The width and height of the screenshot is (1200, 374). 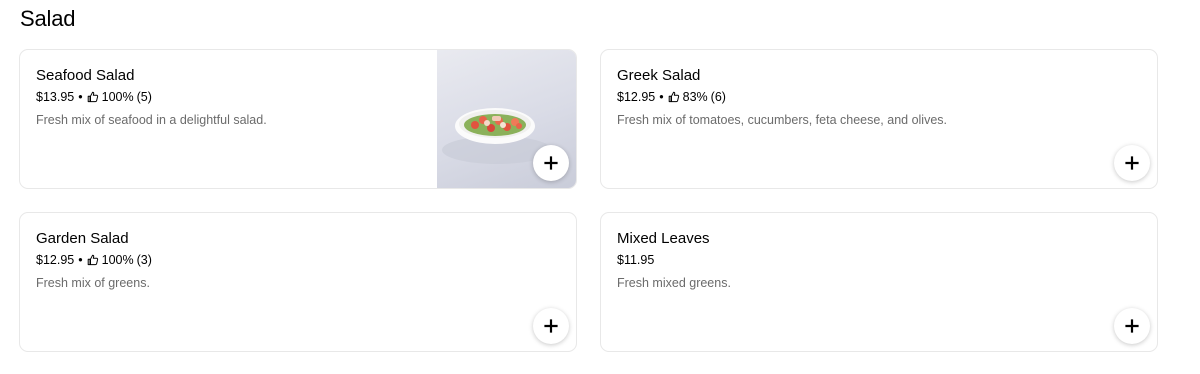 What do you see at coordinates (636, 260) in the screenshot?
I see `menu-item-price: $11.95` at bounding box center [636, 260].